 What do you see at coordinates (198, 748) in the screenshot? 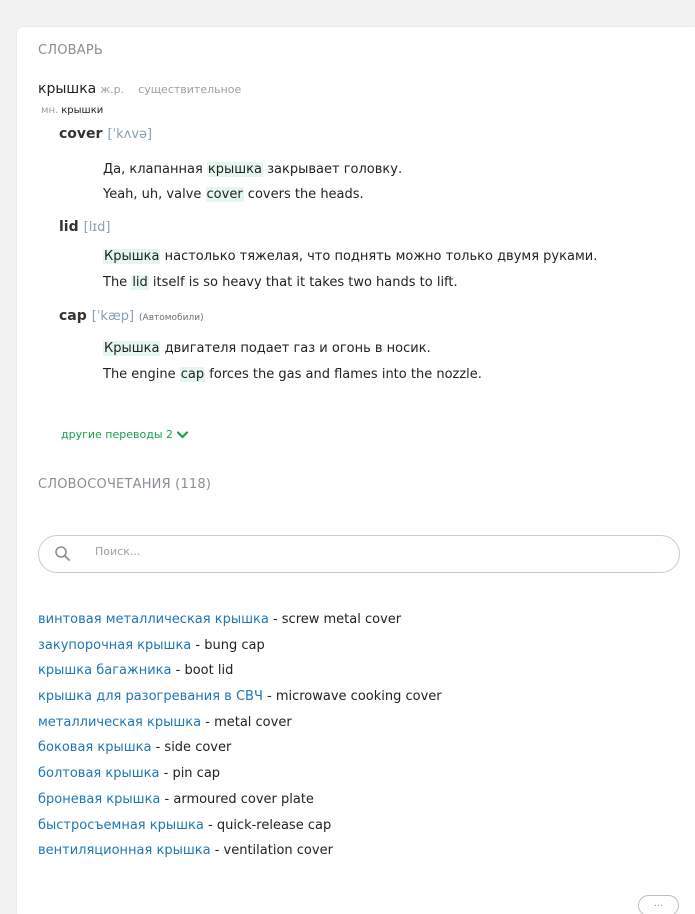
I see `phrase-translation: side cover` at bounding box center [198, 748].